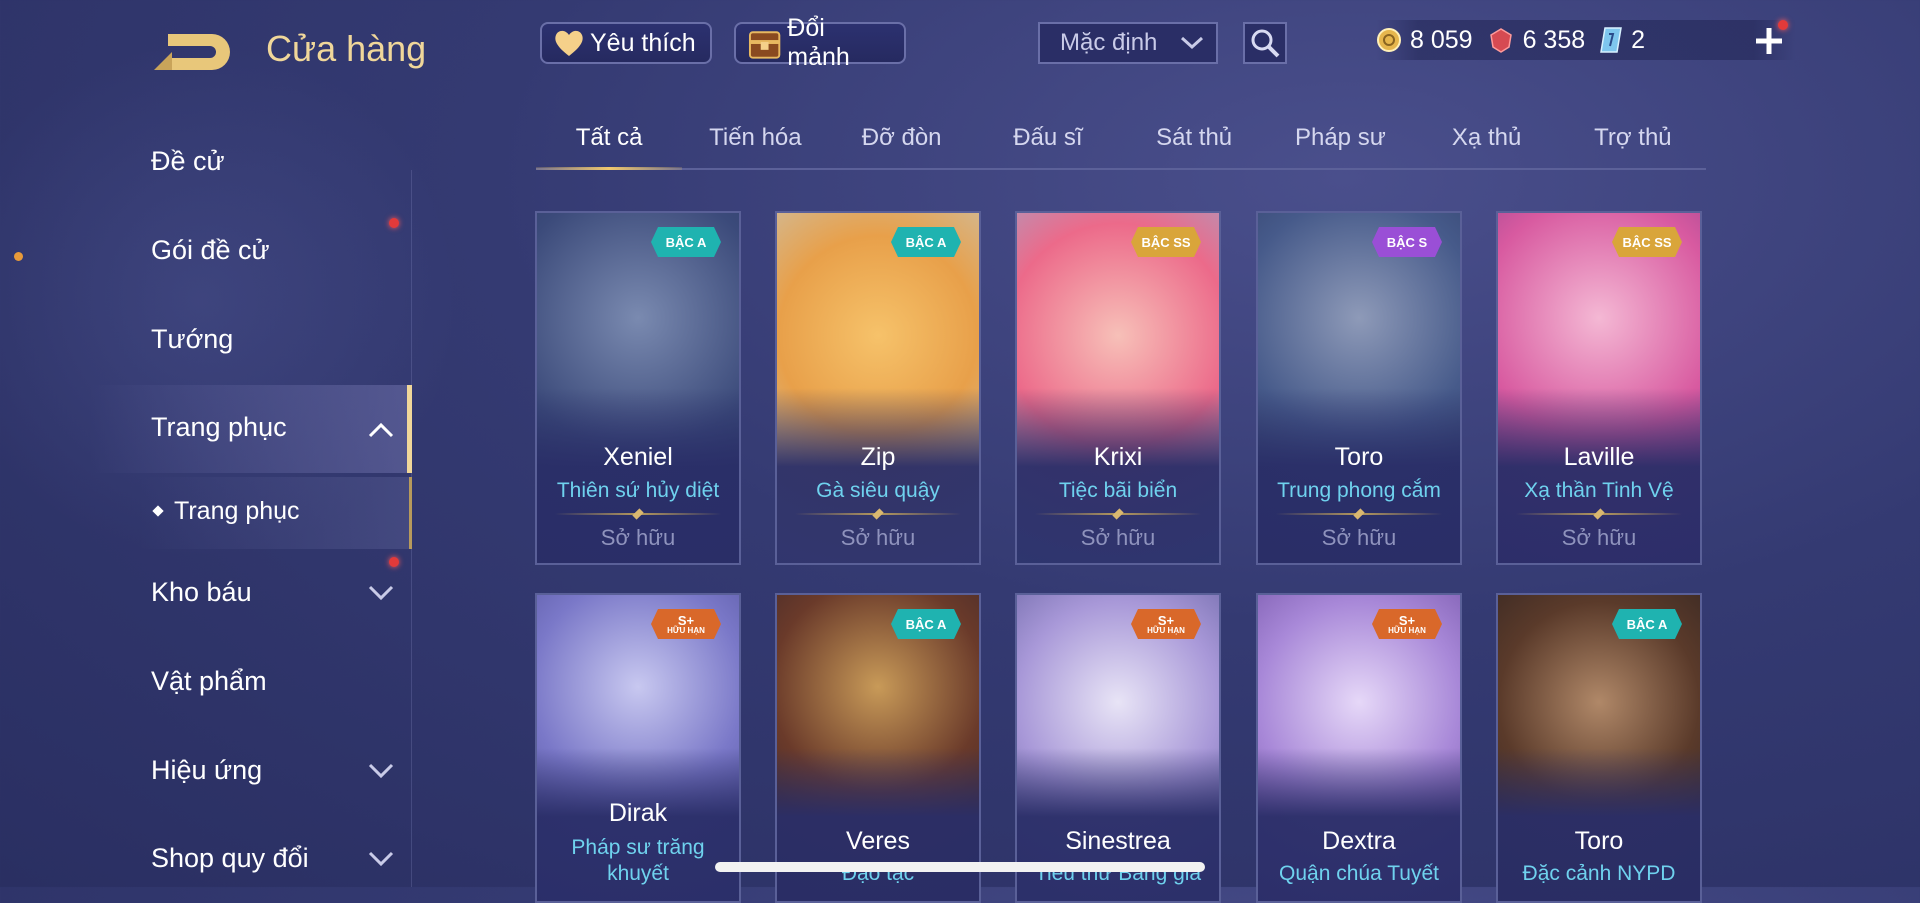  I want to click on sidebar-item-bundles: Gói đề cử, so click(210, 250).